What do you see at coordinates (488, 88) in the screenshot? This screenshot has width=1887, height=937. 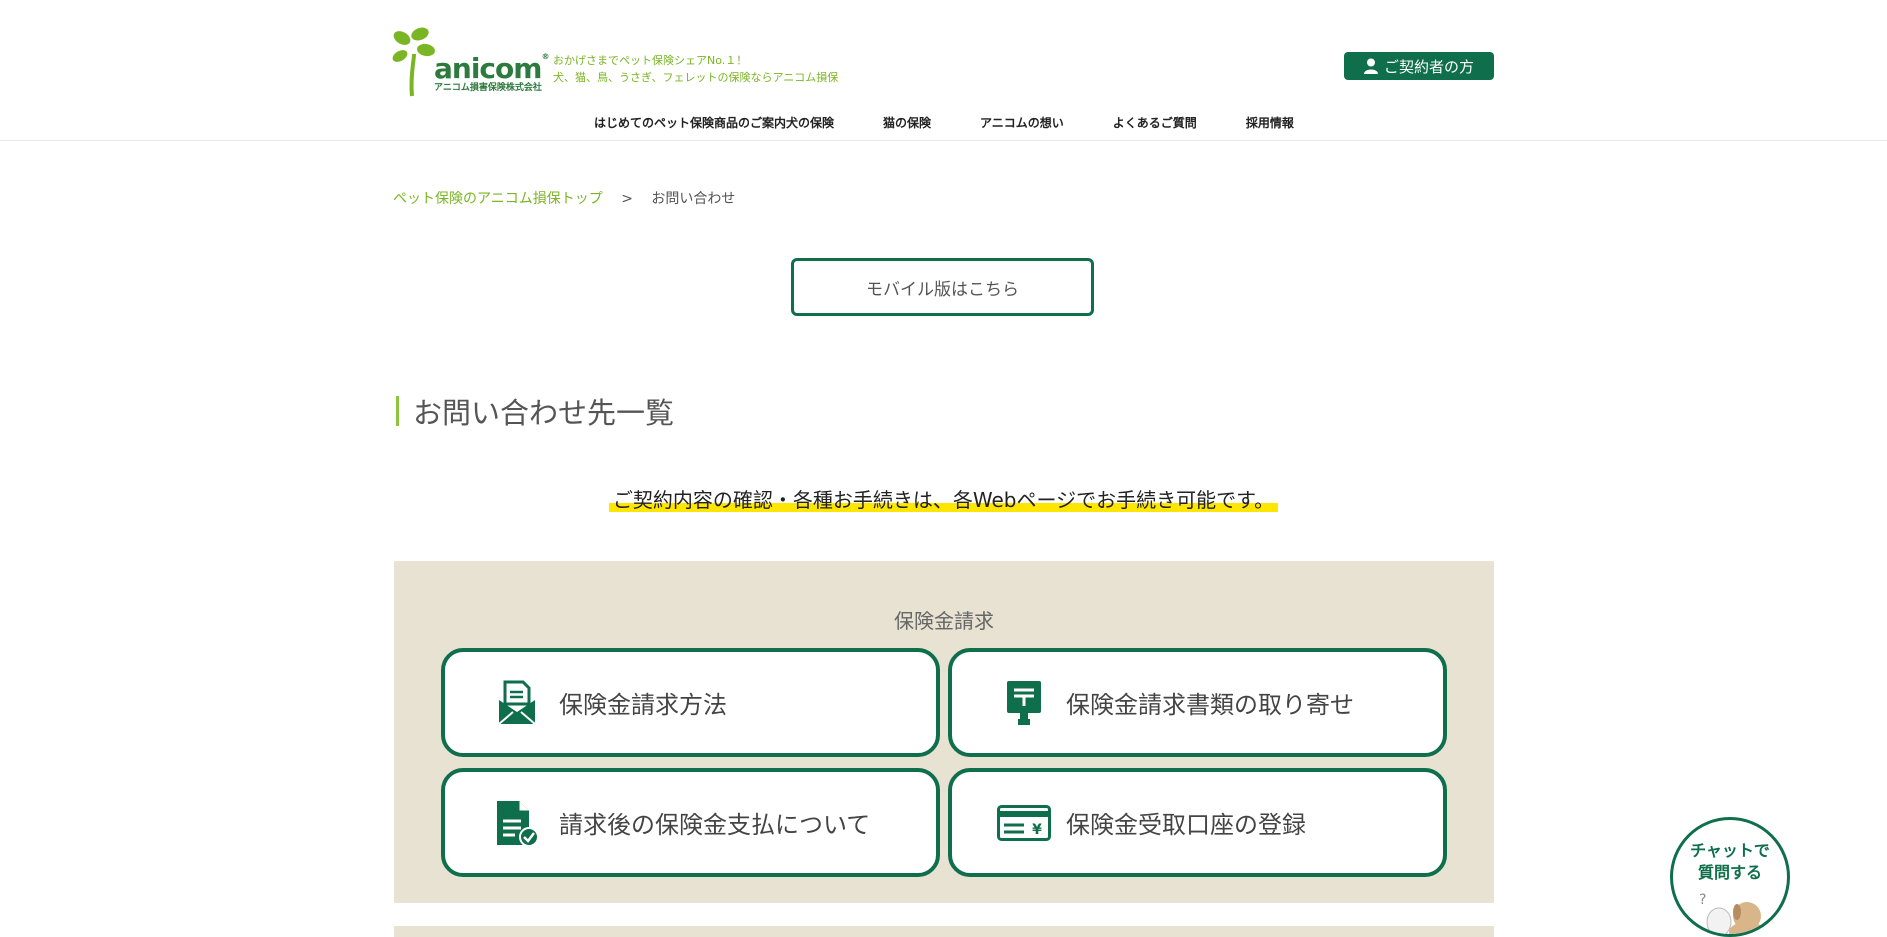 I see `logo-company-name: アニコム損害保険株式会社` at bounding box center [488, 88].